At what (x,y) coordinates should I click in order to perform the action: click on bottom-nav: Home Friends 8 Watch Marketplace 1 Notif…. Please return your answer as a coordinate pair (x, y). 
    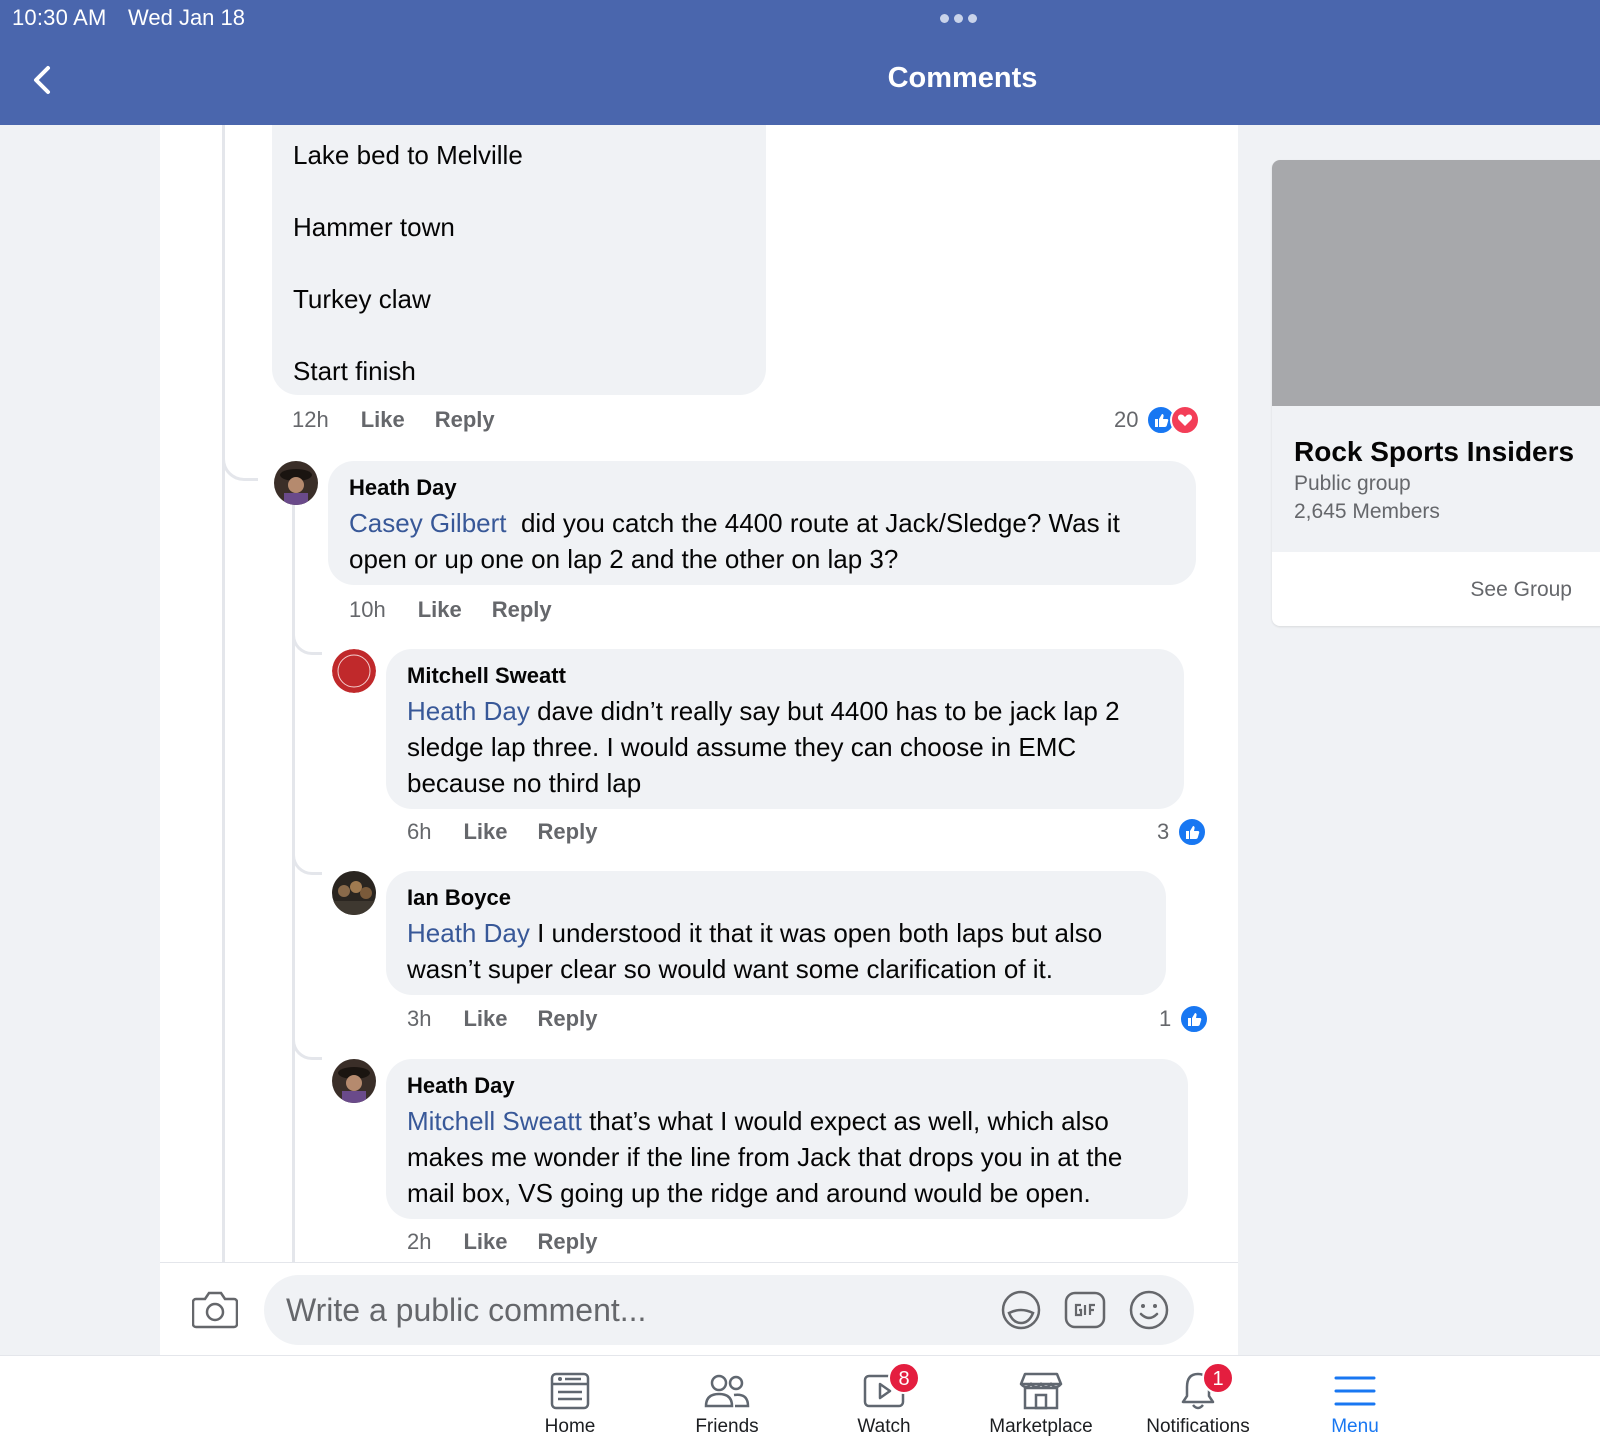
    Looking at the image, I should click on (800, 1400).